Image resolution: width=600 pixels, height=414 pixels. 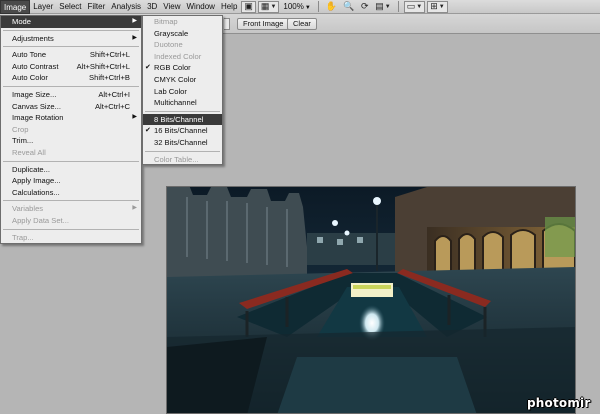 I want to click on menu-item-shortcut: Shift+Ctrl+B, so click(x=109, y=78).